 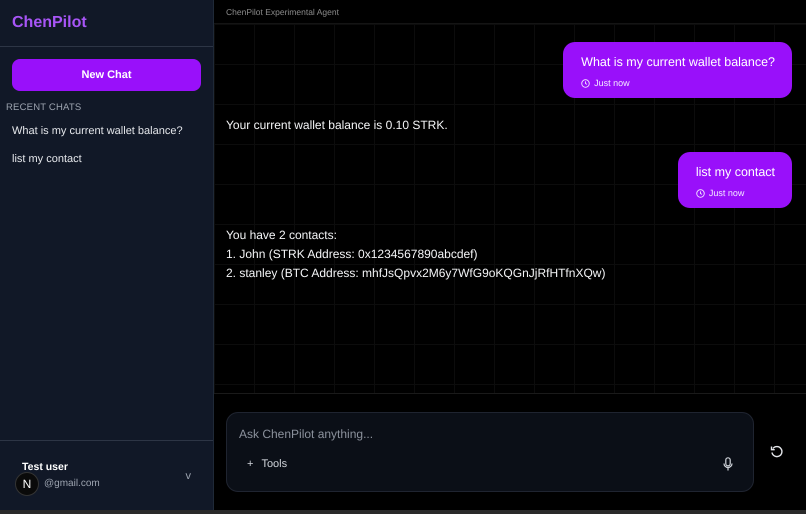 What do you see at coordinates (728, 464) in the screenshot?
I see `microphone-icon` at bounding box center [728, 464].